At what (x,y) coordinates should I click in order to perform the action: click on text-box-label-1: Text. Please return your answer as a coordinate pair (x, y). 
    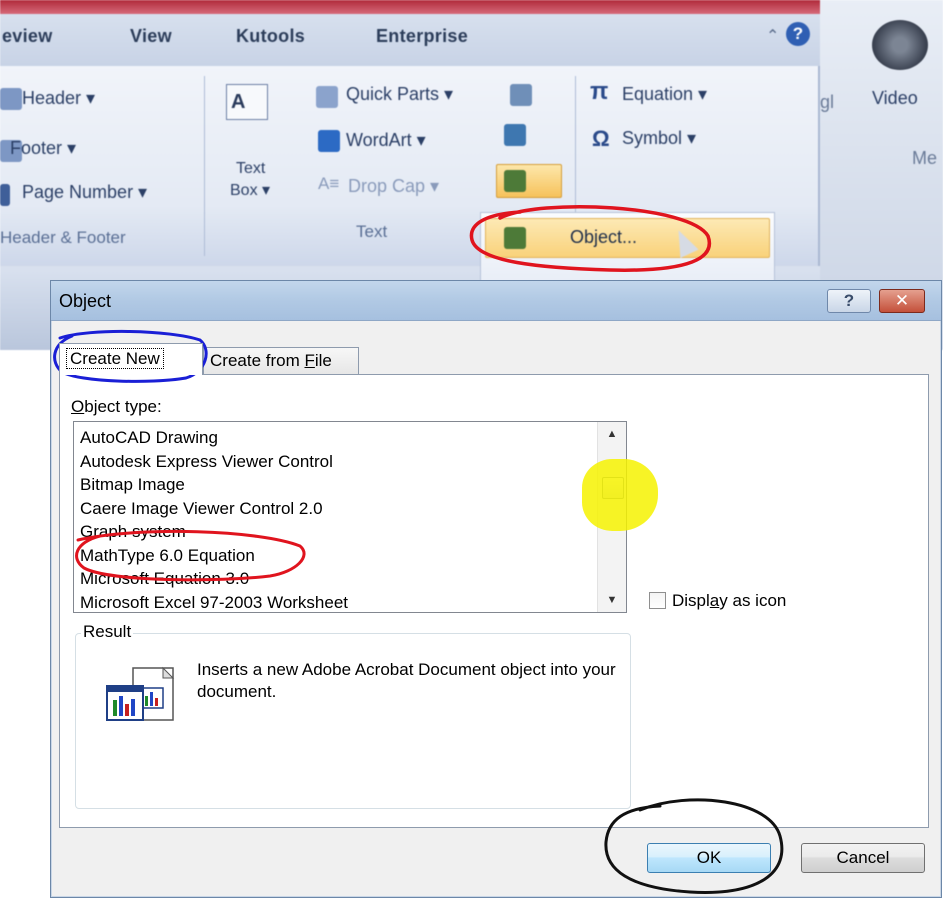
    Looking at the image, I should click on (250, 169).